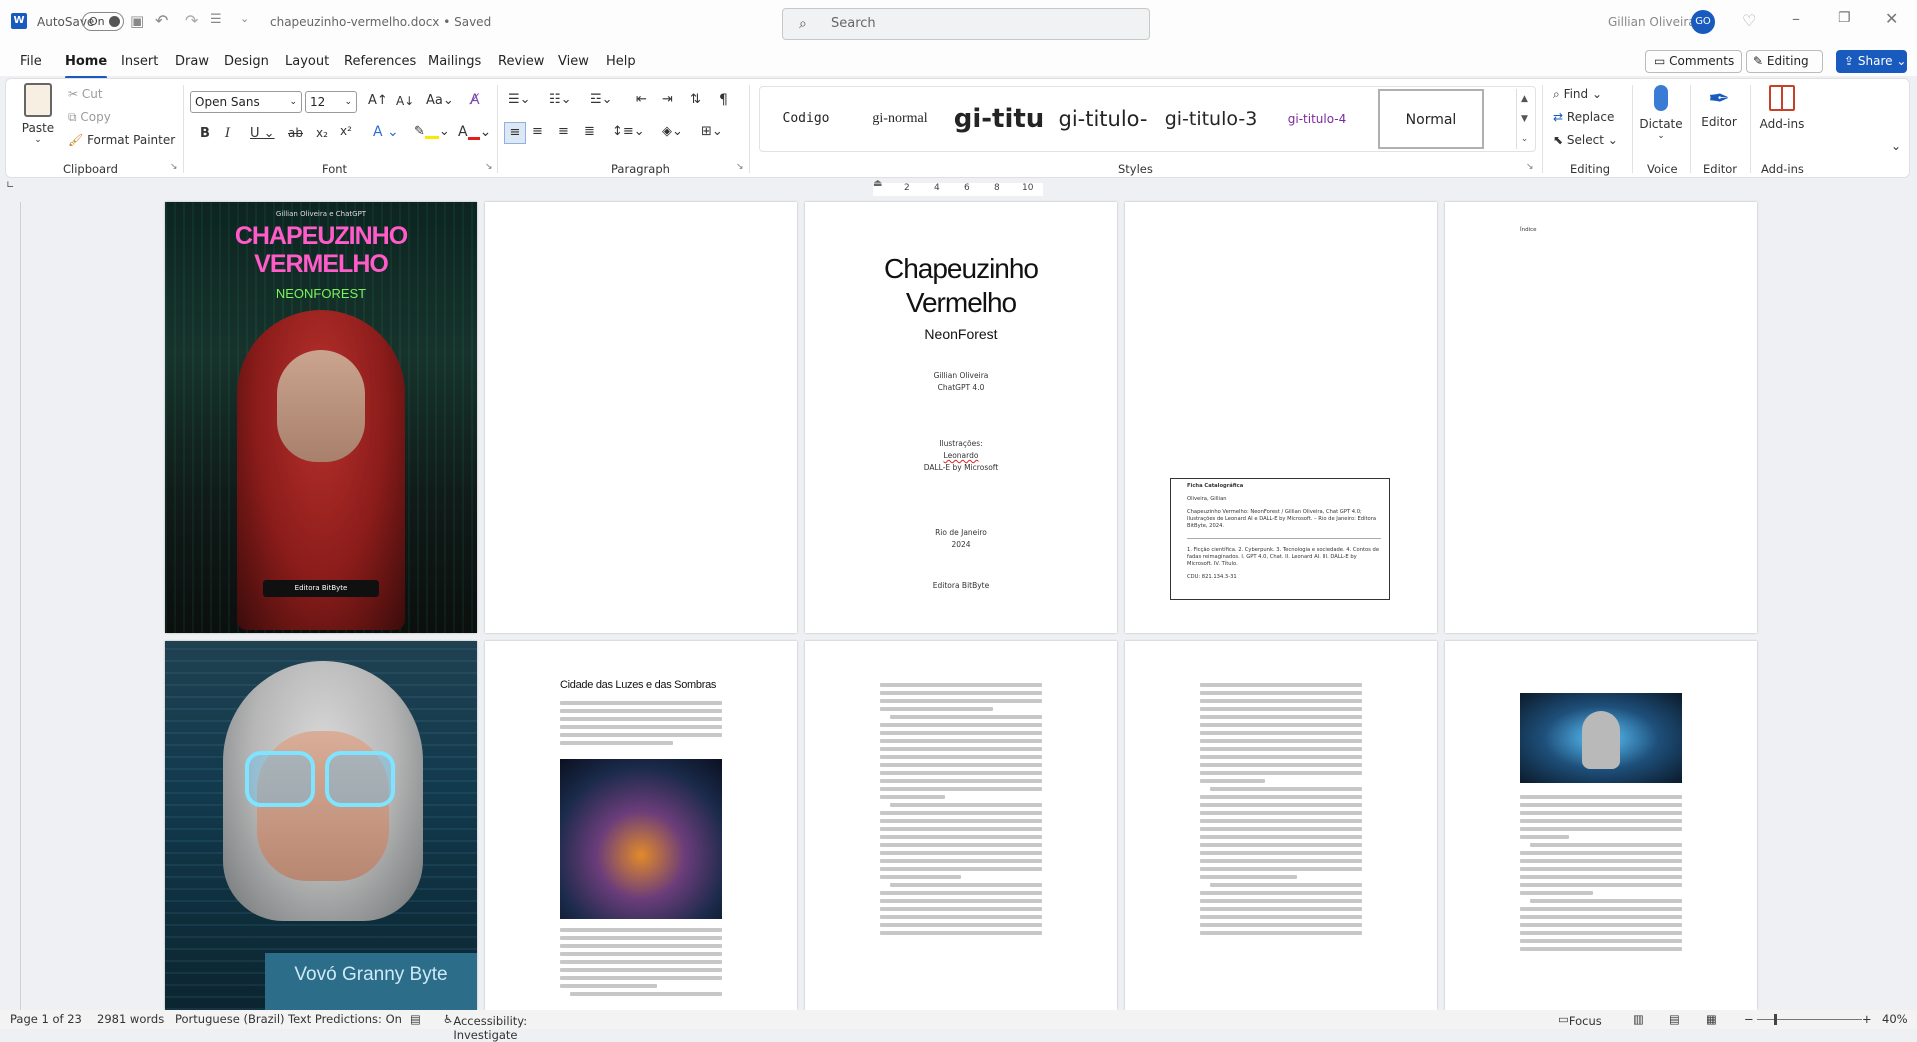  Describe the element at coordinates (1638, 1019) in the screenshot. I see `read-mode-icon: ▥` at that location.